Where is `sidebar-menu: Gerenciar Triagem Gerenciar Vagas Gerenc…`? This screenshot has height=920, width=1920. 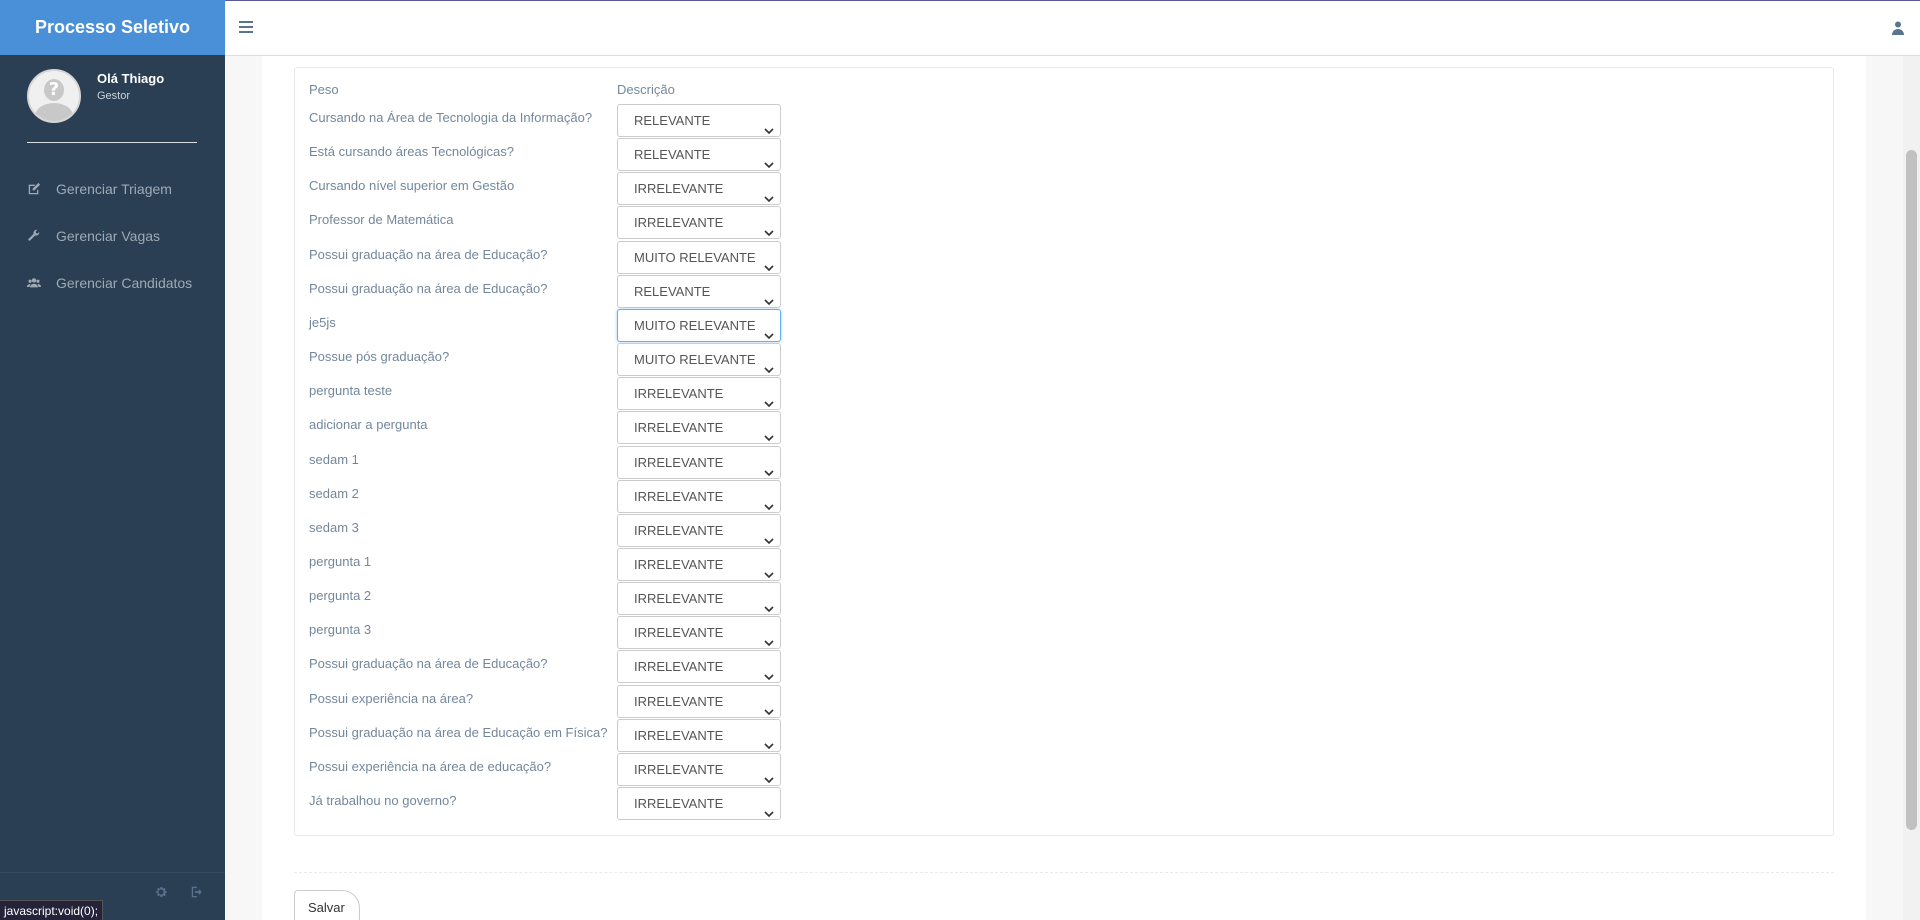 sidebar-menu: Gerenciar Triagem Gerenciar Vagas Gerenc… is located at coordinates (112, 235).